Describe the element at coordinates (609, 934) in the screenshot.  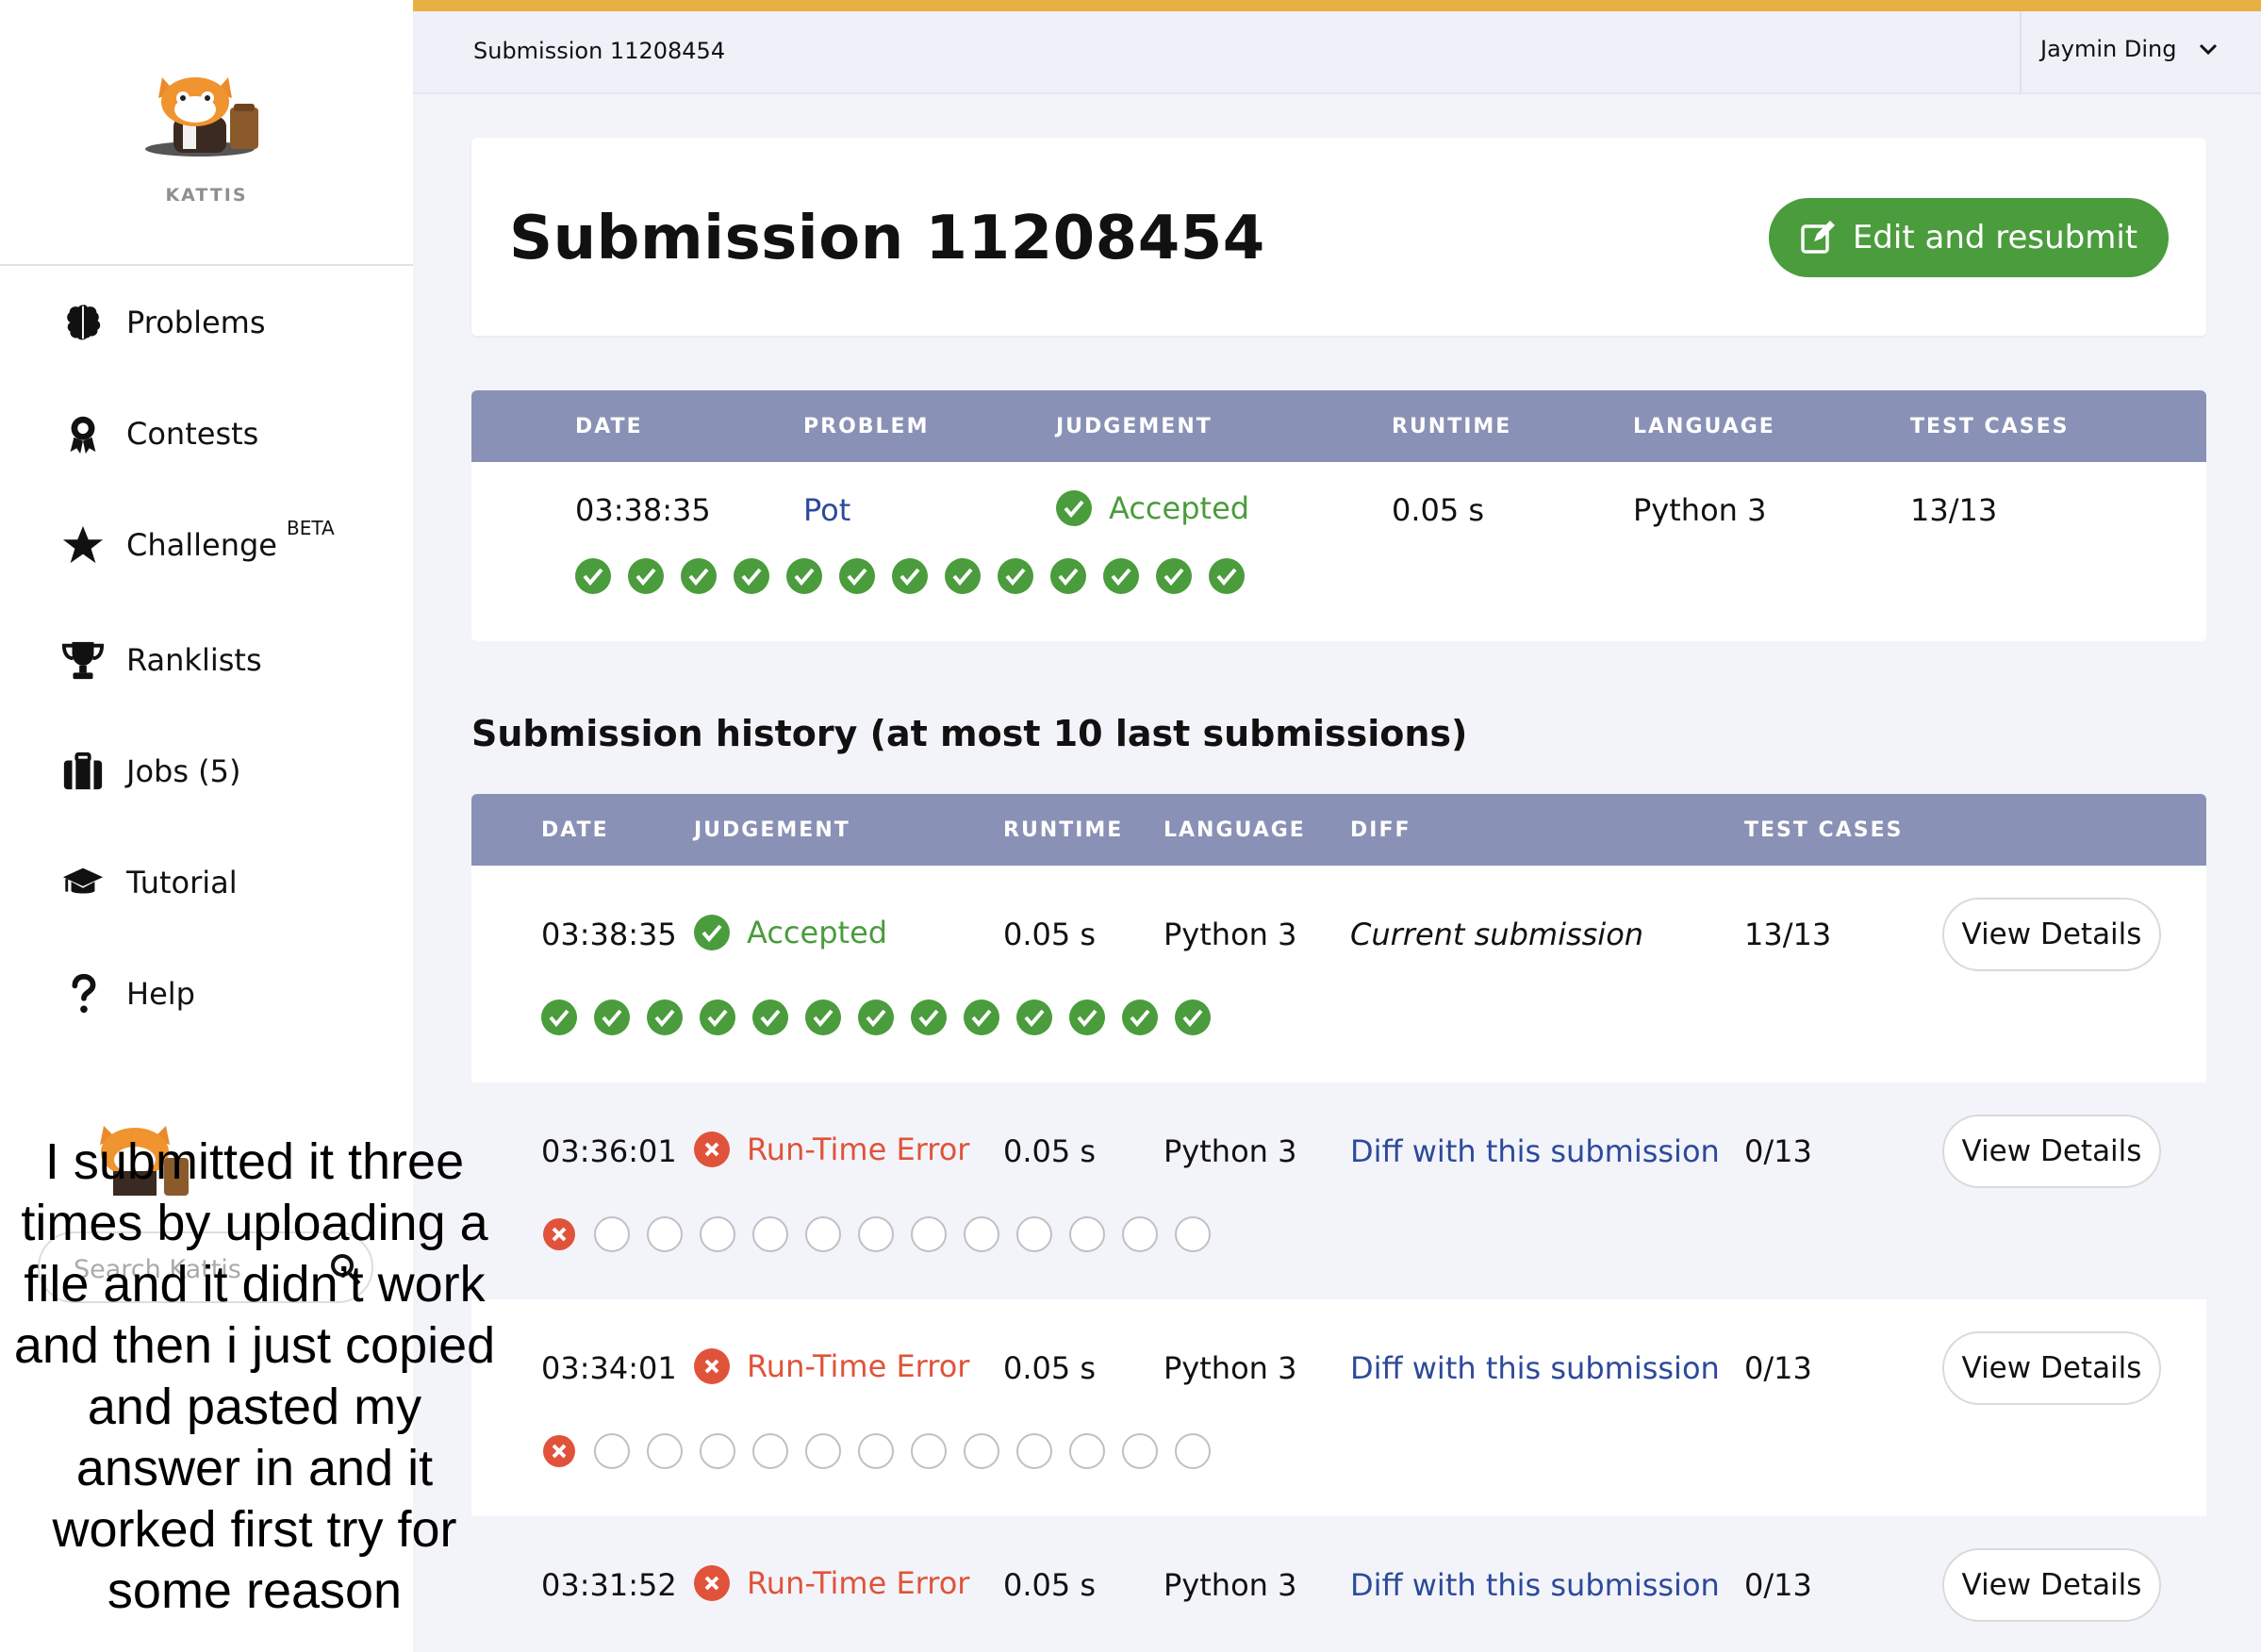
I see `history-date: 03:38:35` at that location.